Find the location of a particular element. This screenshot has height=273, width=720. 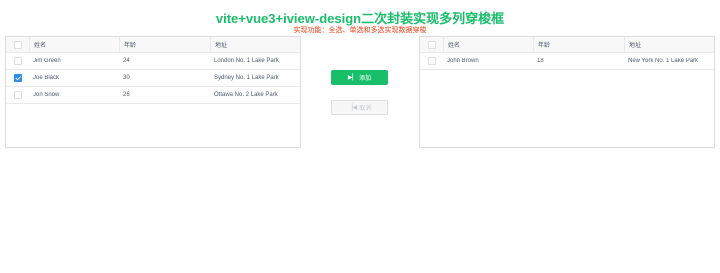

add-button: ▶▏ 添加 is located at coordinates (359, 77).